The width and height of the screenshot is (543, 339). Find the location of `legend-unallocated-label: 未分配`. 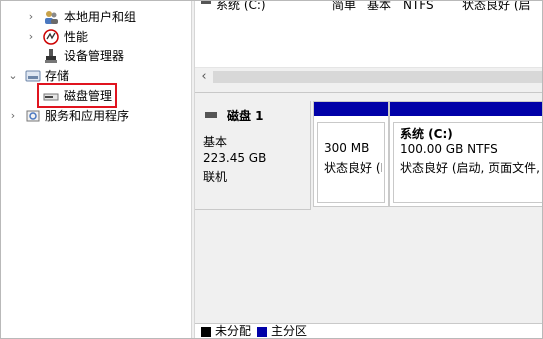

legend-unallocated-label: 未分配 is located at coordinates (233, 331).